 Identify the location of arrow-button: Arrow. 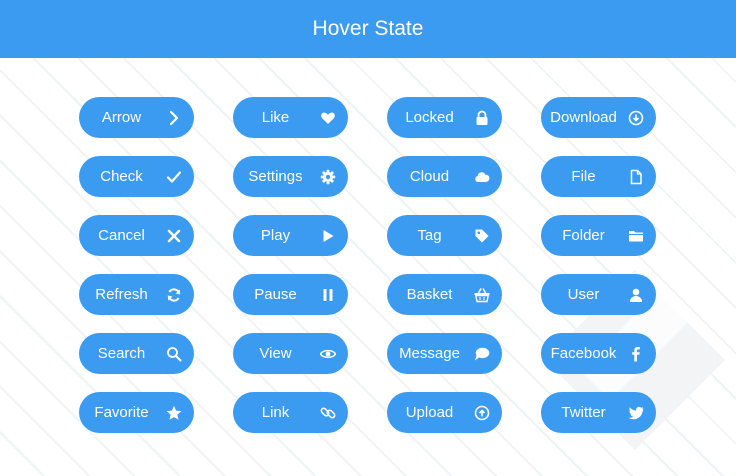
(136, 117).